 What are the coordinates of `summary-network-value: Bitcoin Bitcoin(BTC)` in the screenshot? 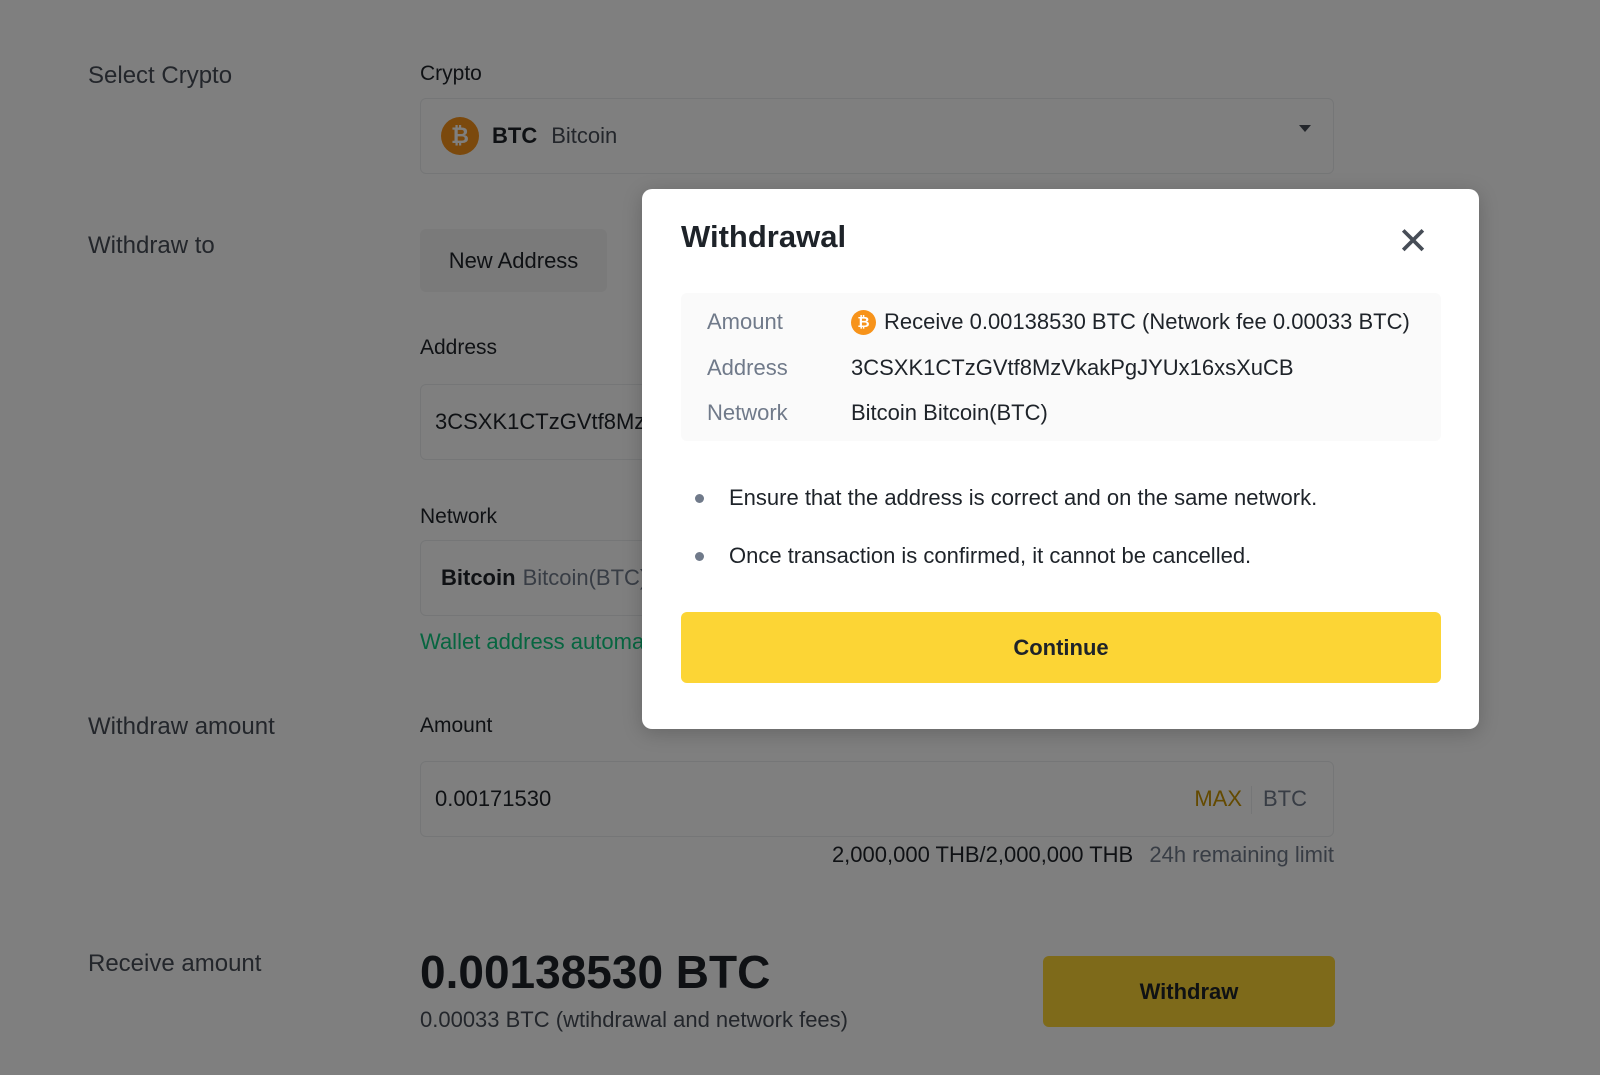 It's located at (949, 412).